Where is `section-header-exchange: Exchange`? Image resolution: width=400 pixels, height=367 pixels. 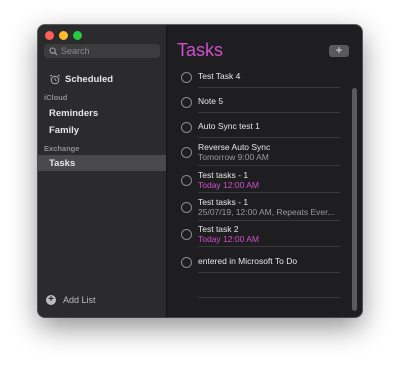
section-header-exchange: Exchange is located at coordinates (62, 148).